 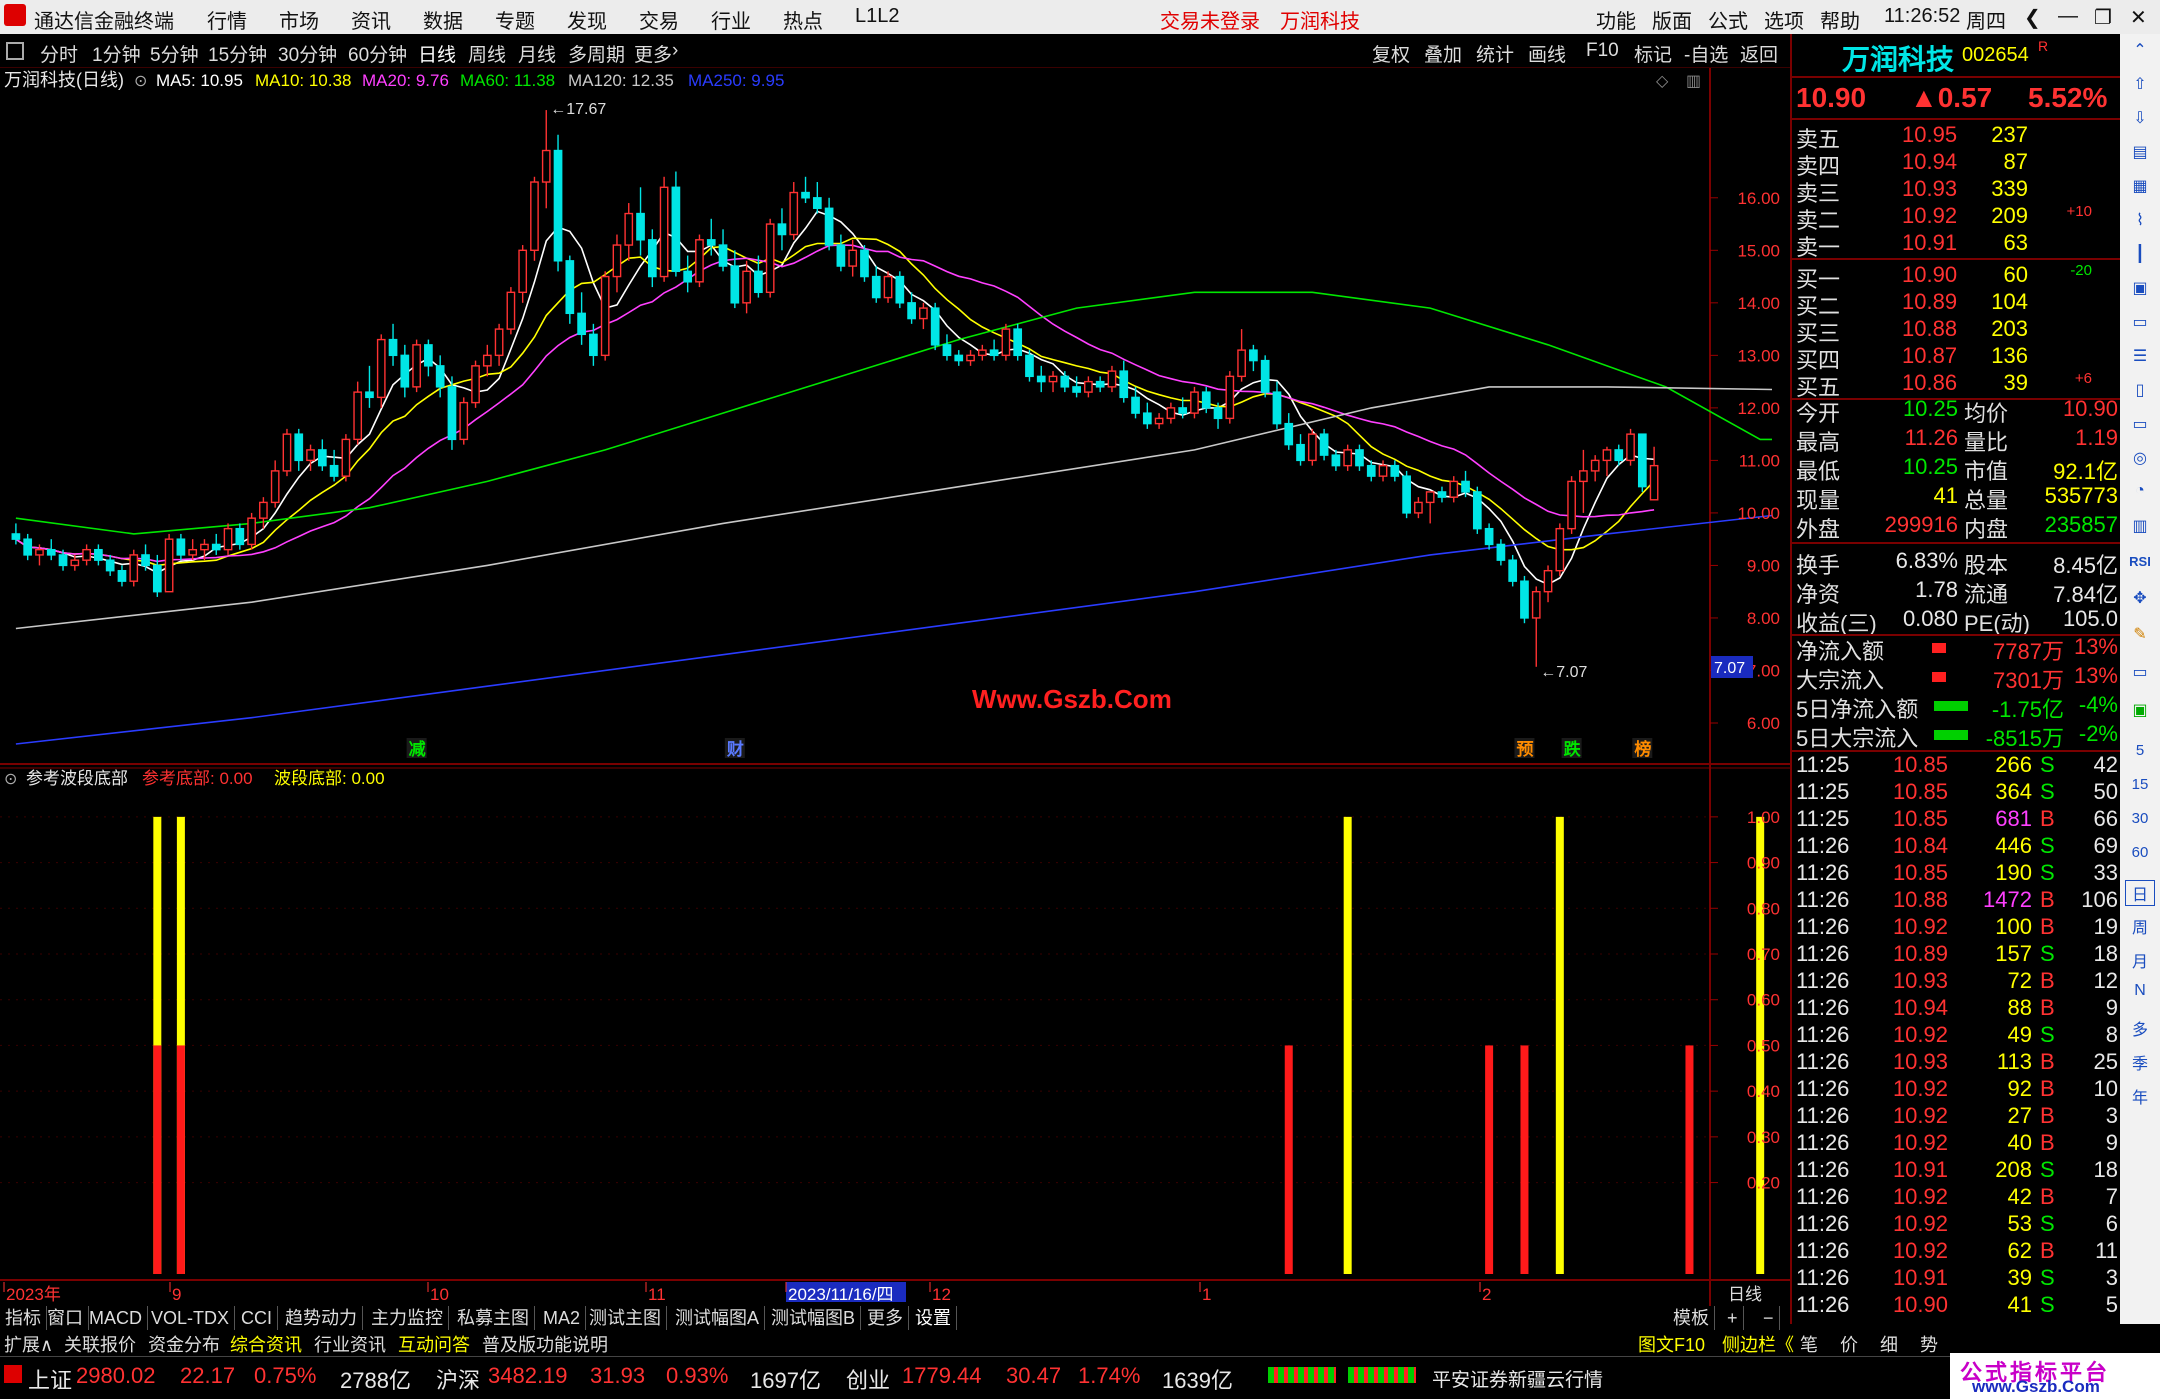 What do you see at coordinates (140, 81) in the screenshot?
I see `chart-settings-icon: ⊙` at bounding box center [140, 81].